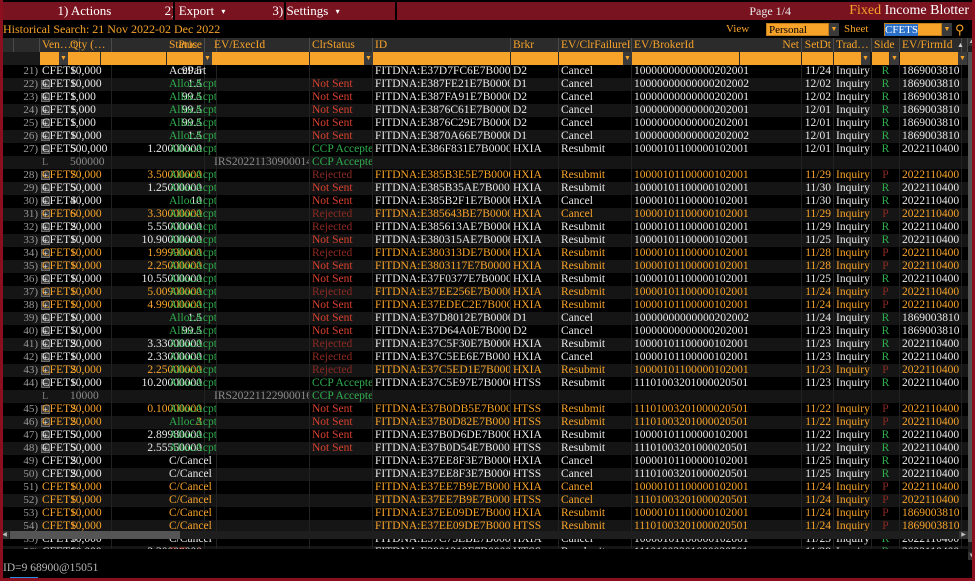 The height and width of the screenshot is (581, 975). I want to click on horizontal-scrollbar: ◀ ▶, so click(484, 535).